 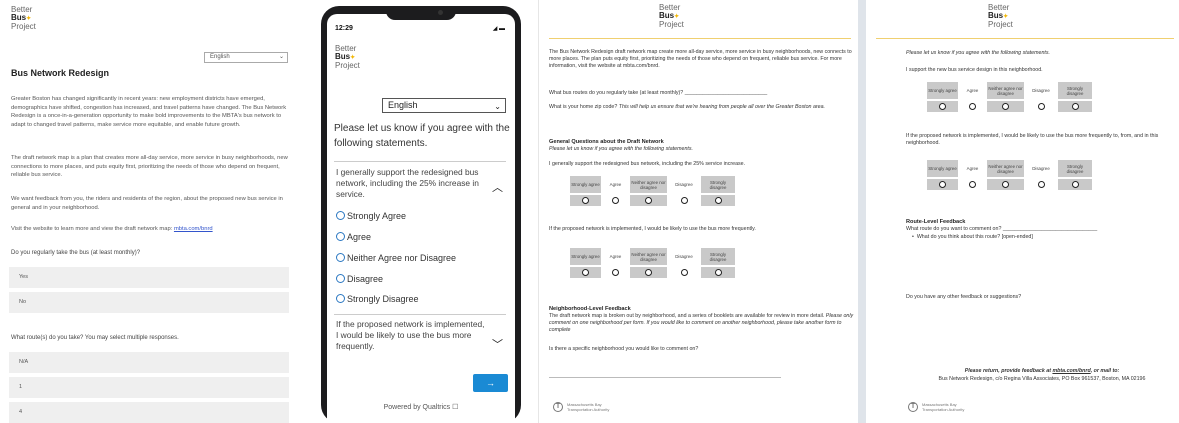 What do you see at coordinates (281, 57) in the screenshot?
I see `chevron-down-icon: ⌄` at bounding box center [281, 57].